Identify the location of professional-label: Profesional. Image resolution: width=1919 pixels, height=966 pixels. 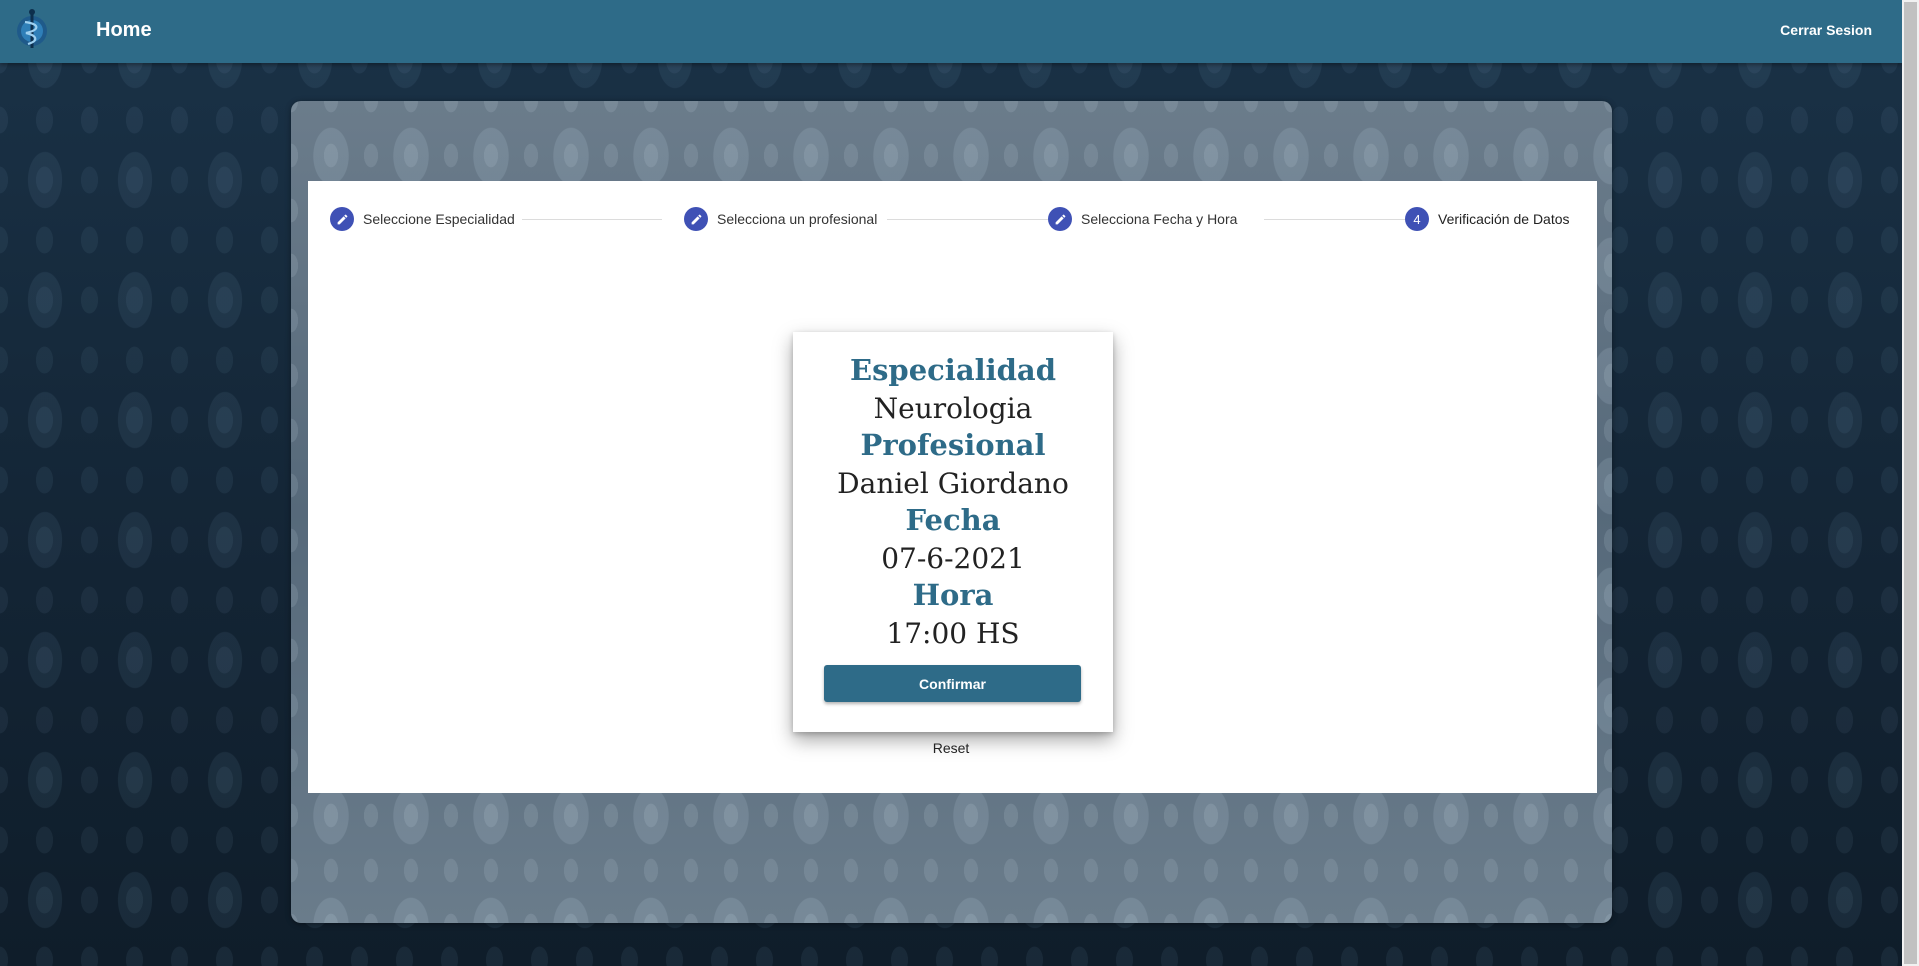
(953, 445).